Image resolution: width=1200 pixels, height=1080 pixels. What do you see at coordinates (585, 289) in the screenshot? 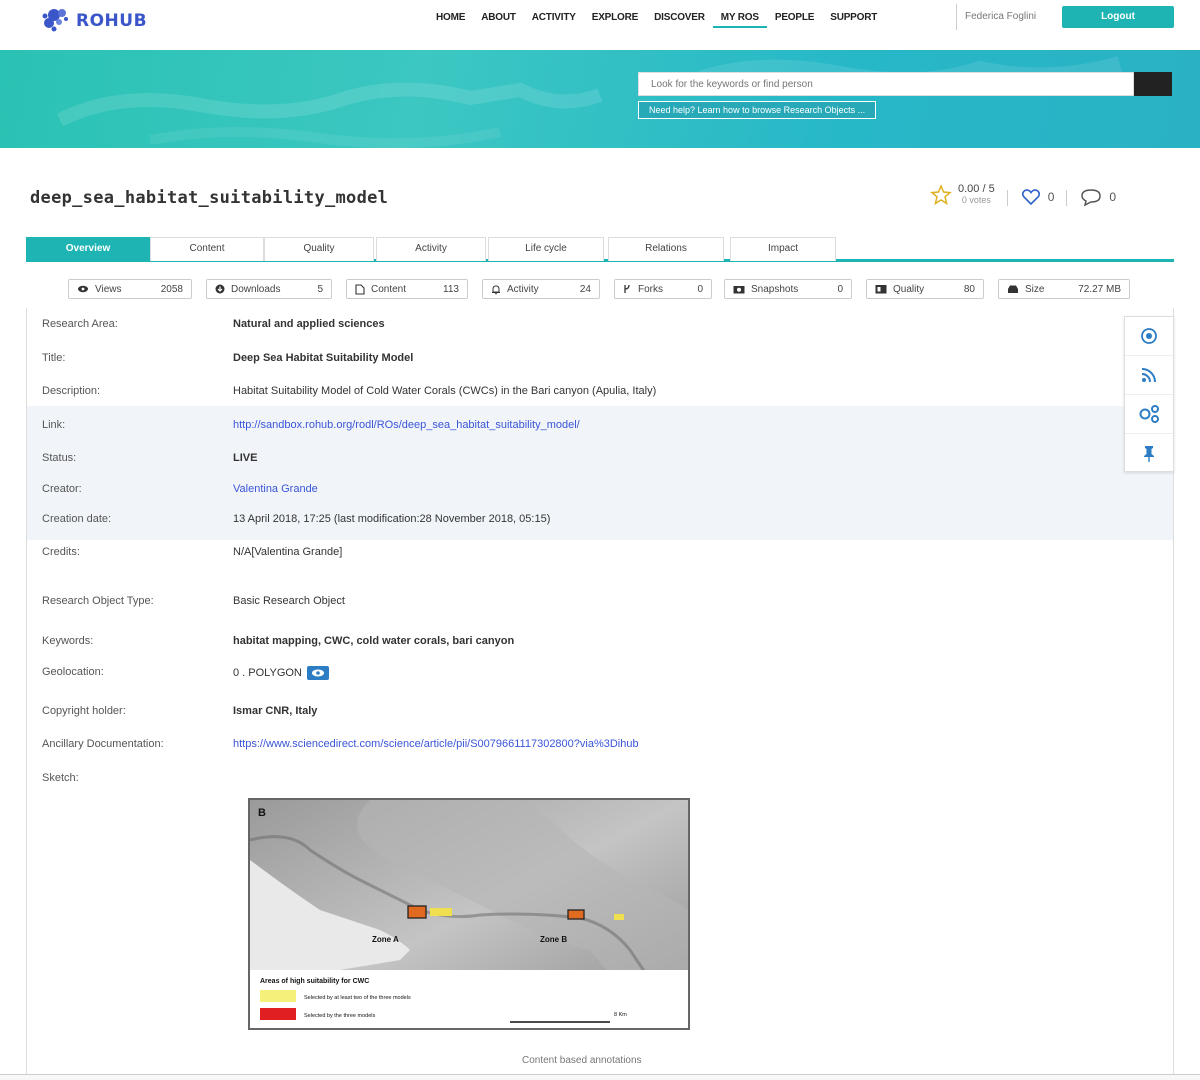
I see `stat-value: 24` at bounding box center [585, 289].